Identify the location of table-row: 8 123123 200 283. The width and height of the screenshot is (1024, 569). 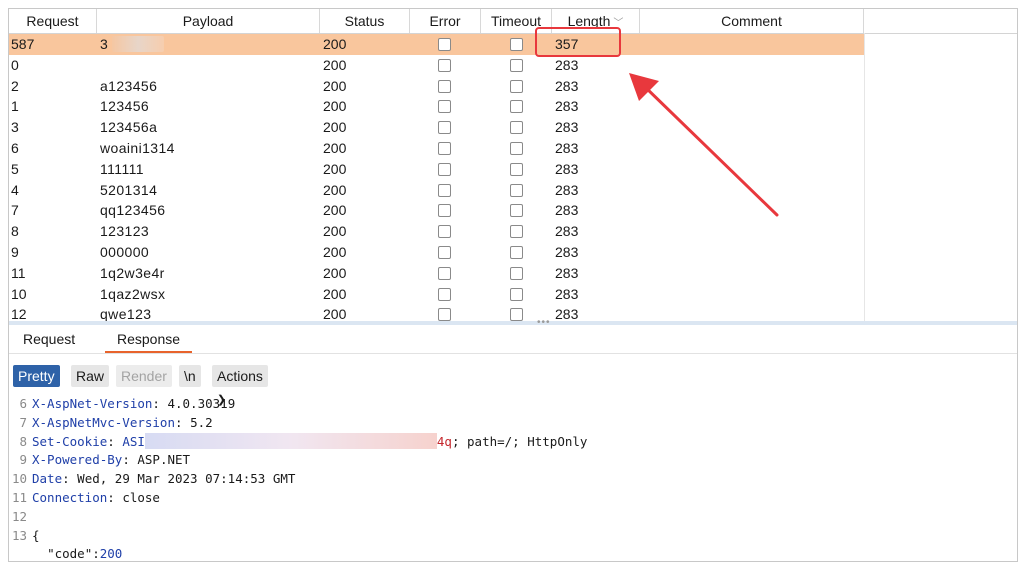
(436, 231).